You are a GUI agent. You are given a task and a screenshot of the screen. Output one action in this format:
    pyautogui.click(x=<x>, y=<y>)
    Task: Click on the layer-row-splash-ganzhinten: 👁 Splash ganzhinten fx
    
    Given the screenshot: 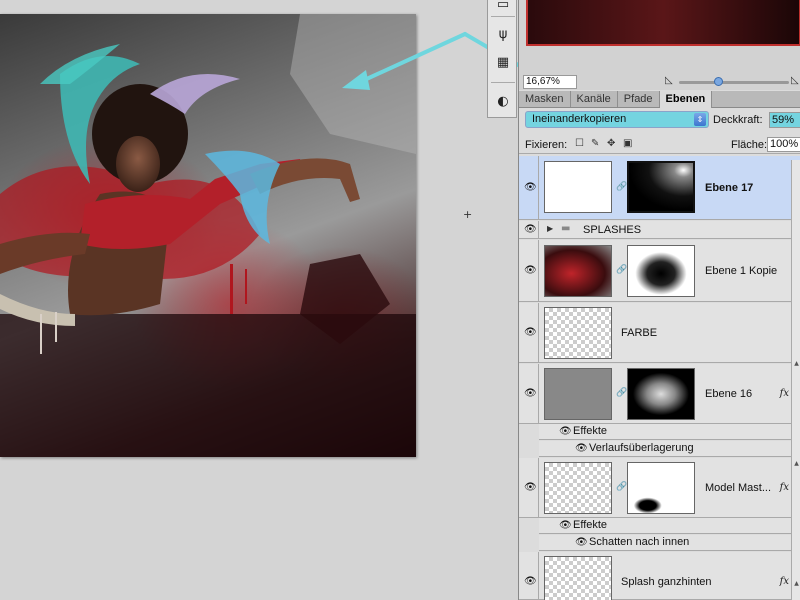 What is the action you would take?
    pyautogui.click(x=659, y=576)
    